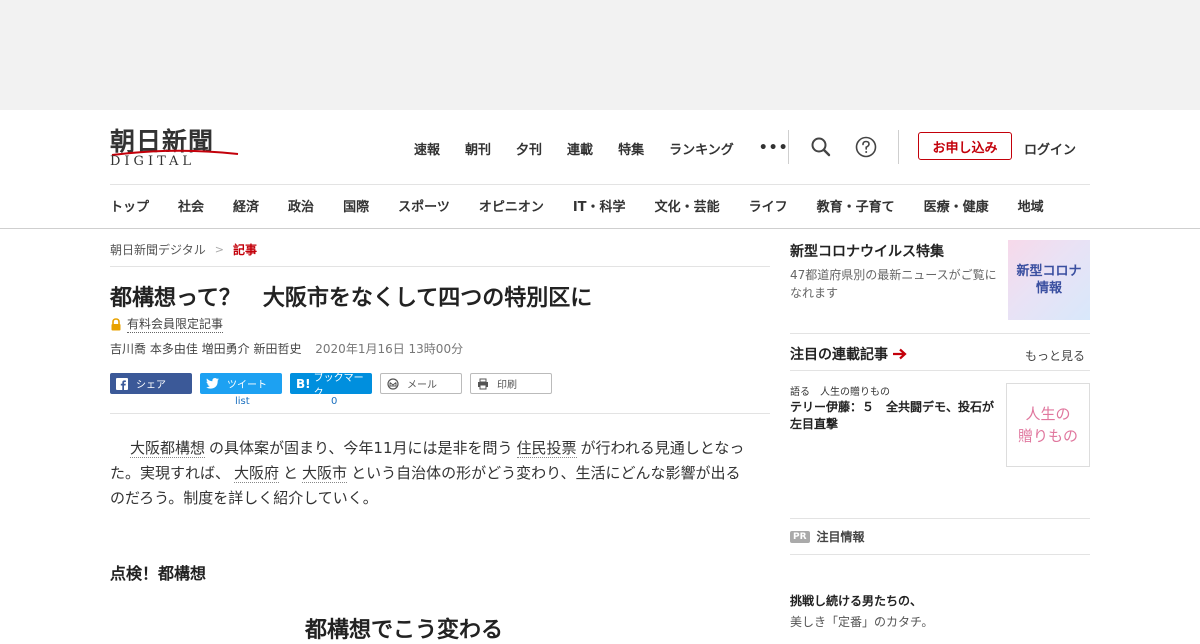 The width and height of the screenshot is (1200, 644). I want to click on topnav-sokuho: 速報, so click(427, 148).